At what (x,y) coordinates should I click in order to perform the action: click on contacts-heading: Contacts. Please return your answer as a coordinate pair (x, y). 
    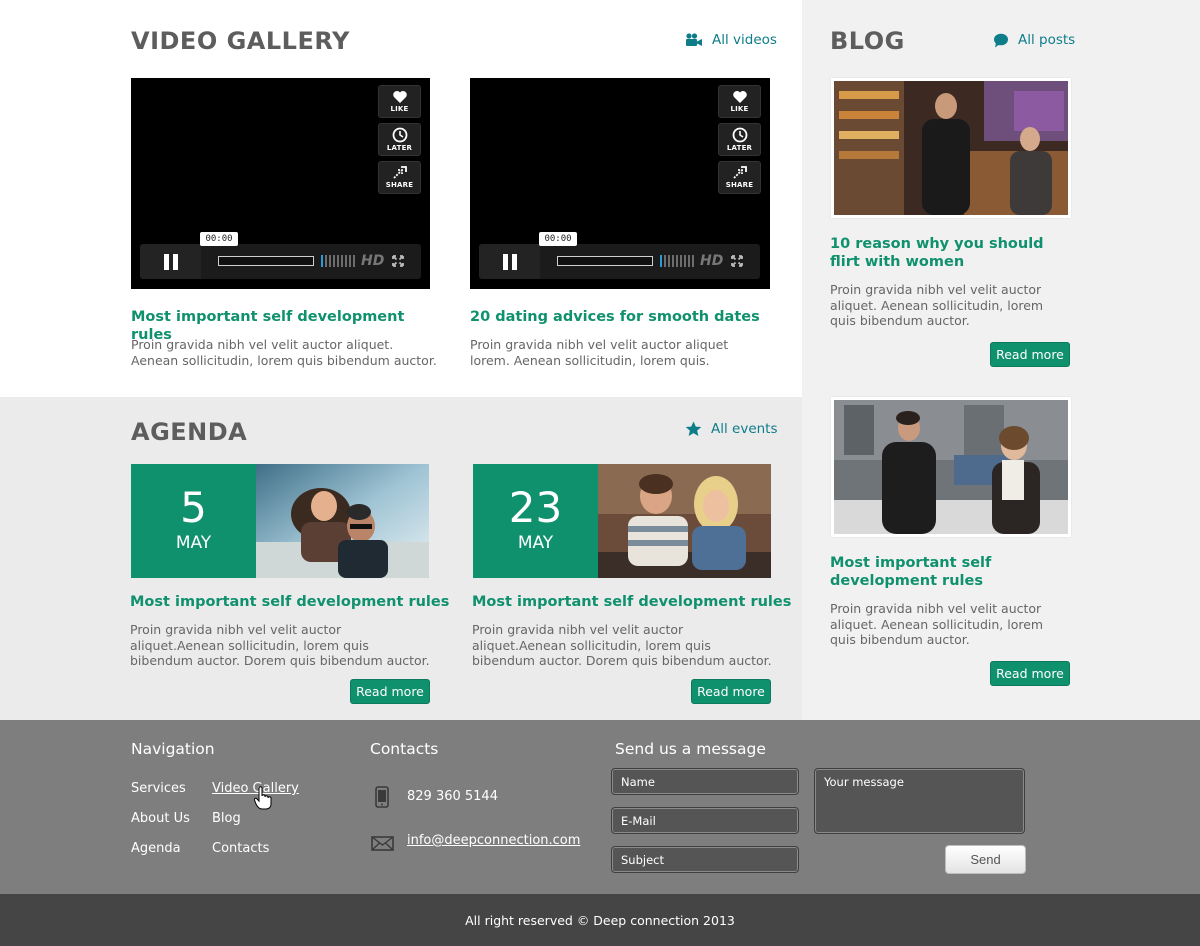
    Looking at the image, I should click on (404, 749).